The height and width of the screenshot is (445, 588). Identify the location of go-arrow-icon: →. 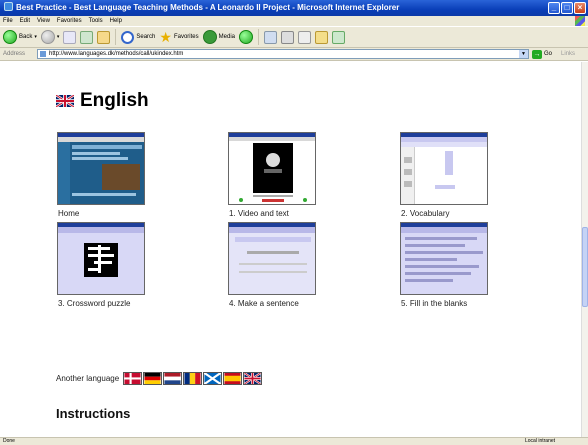
(537, 54).